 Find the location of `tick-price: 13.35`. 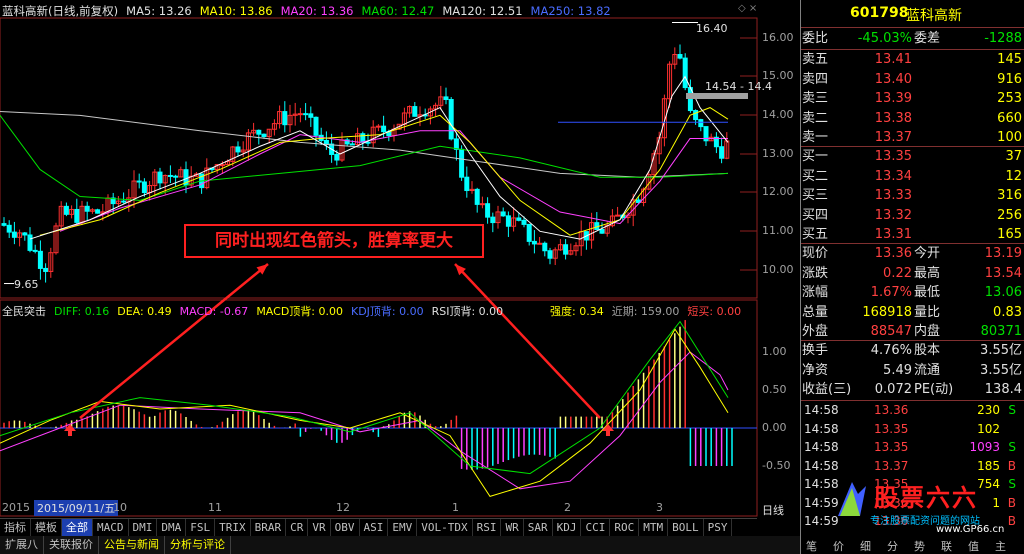

tick-price: 13.35 is located at coordinates (891, 447).